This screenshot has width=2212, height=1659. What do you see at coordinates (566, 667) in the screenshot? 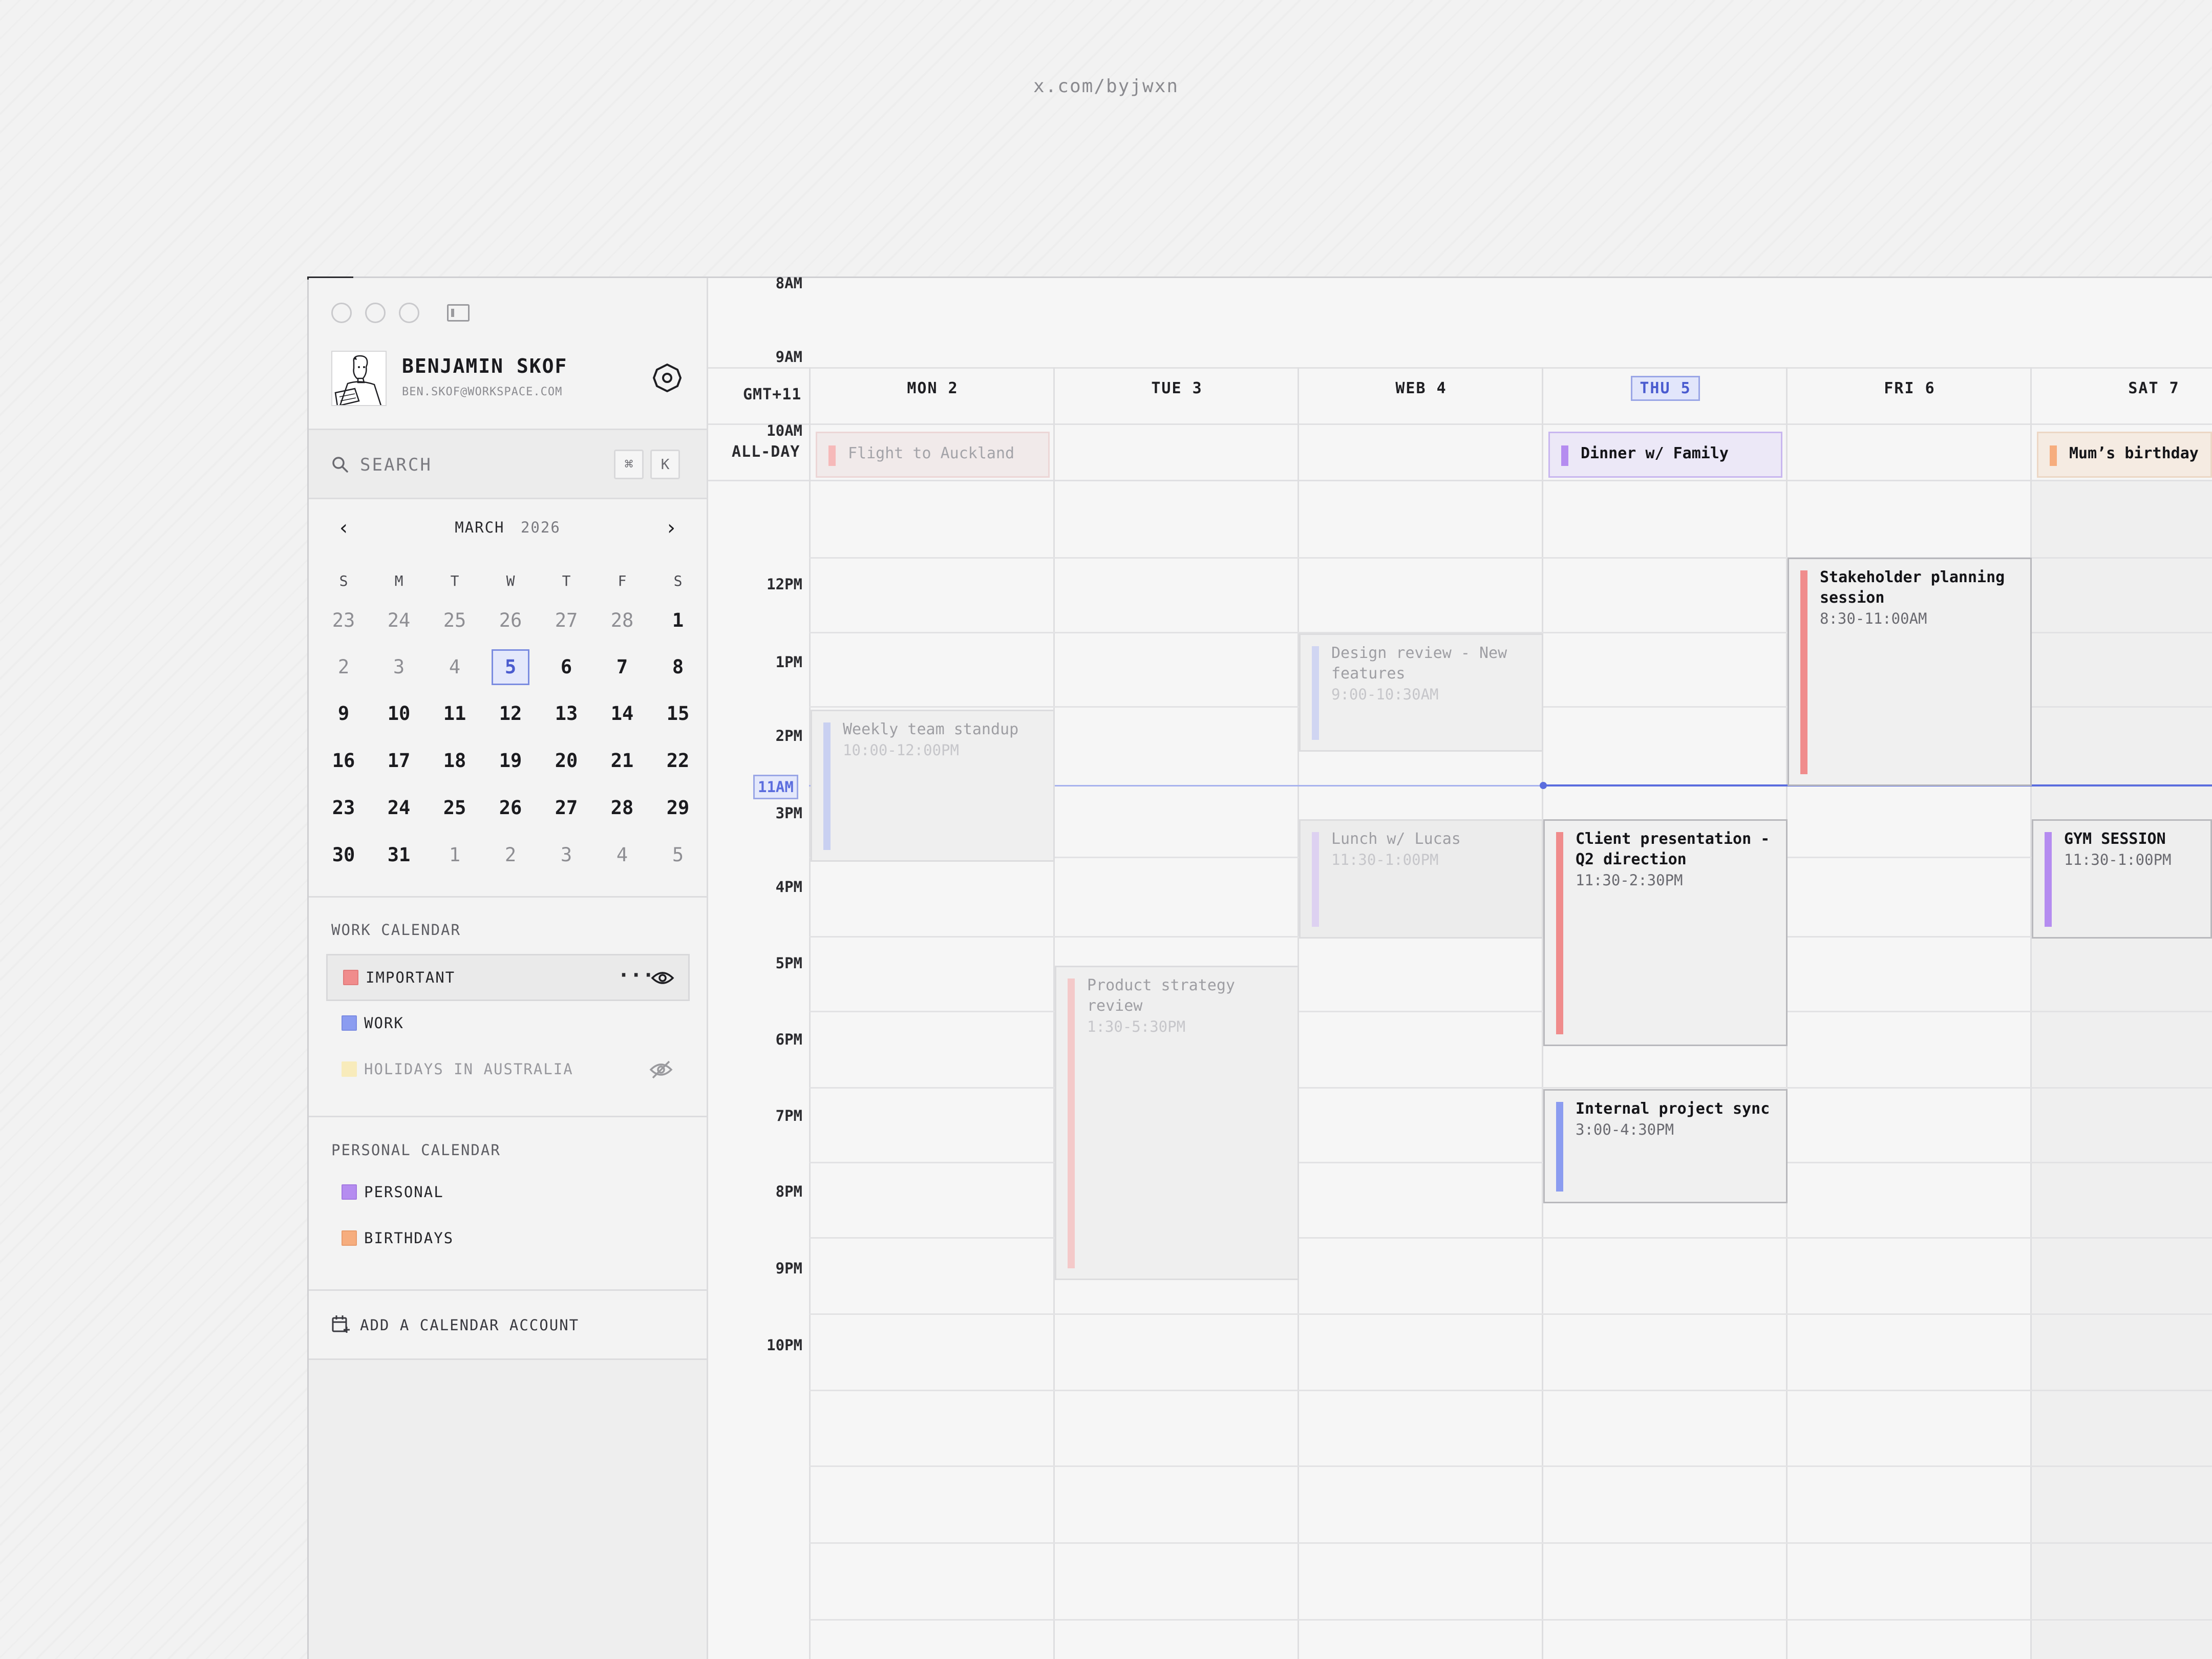
I see `mini-calendar-day: 6` at bounding box center [566, 667].